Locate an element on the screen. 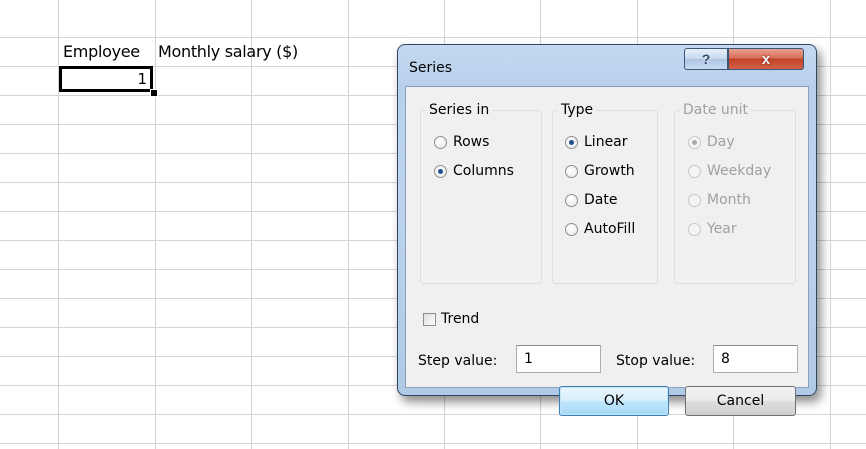  close-button: x is located at coordinates (766, 59).